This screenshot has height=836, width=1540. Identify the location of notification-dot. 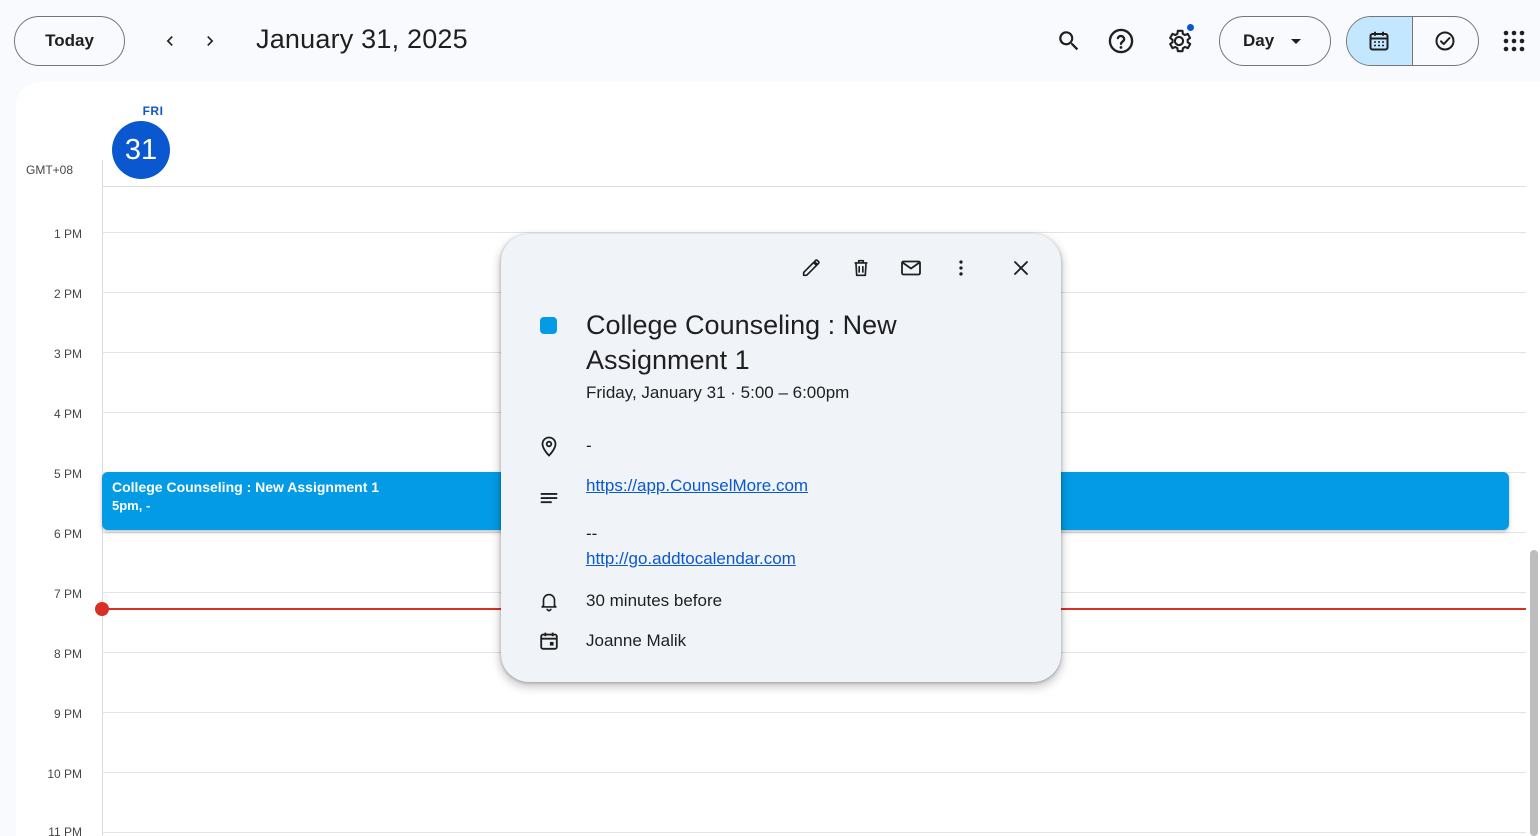
(1190, 27).